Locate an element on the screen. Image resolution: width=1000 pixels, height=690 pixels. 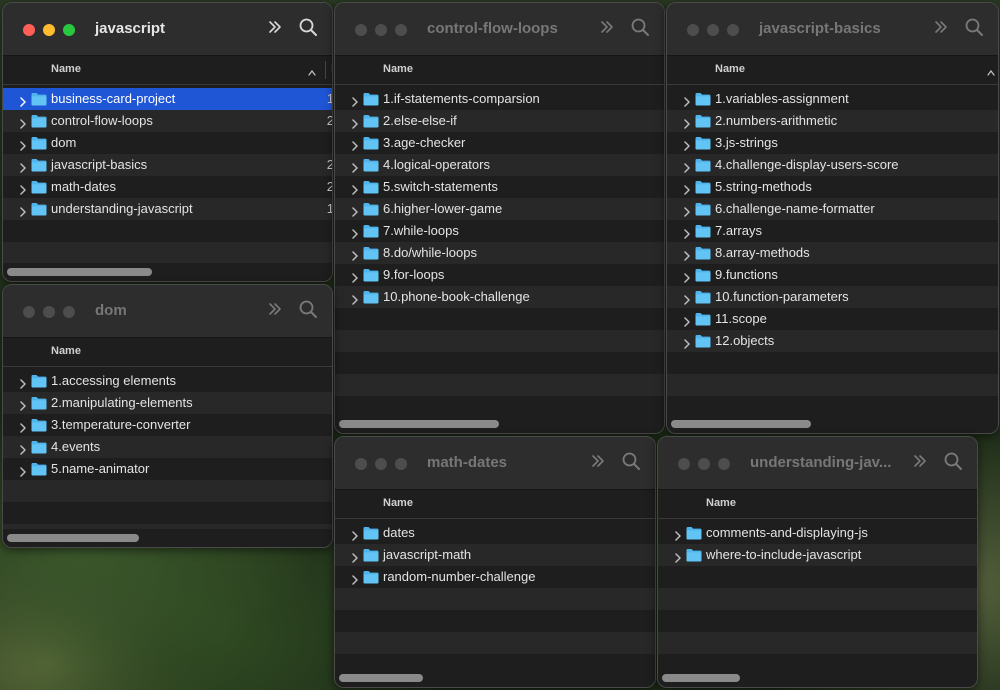
list-item: 1.accessing elements is located at coordinates (167, 381).